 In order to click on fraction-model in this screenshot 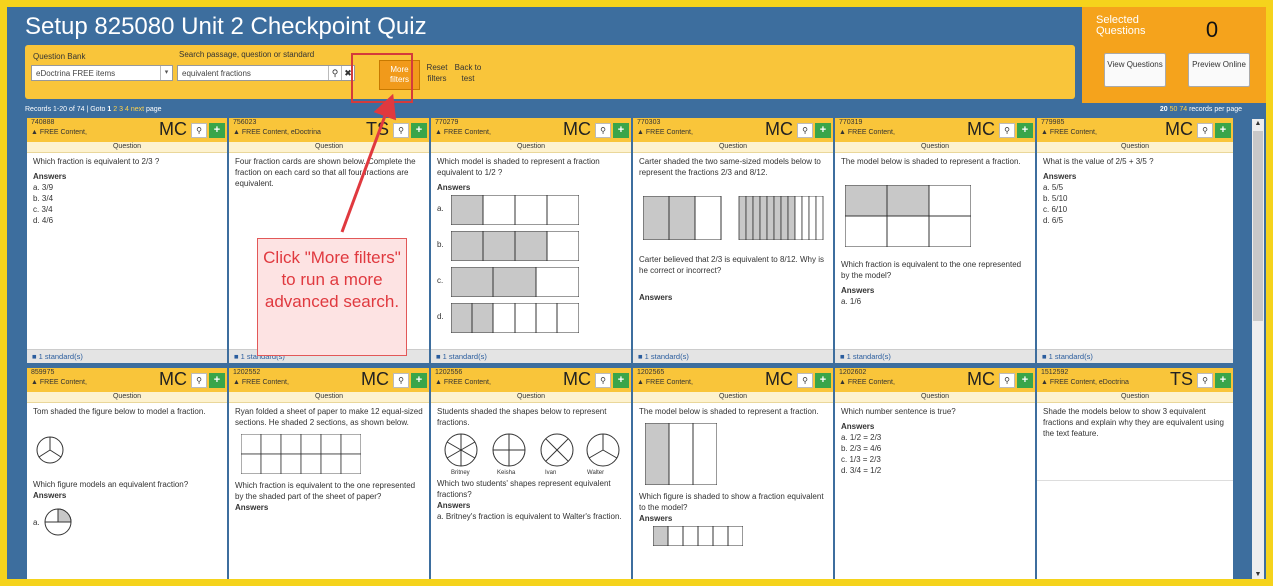, I will do `click(681, 454)`.